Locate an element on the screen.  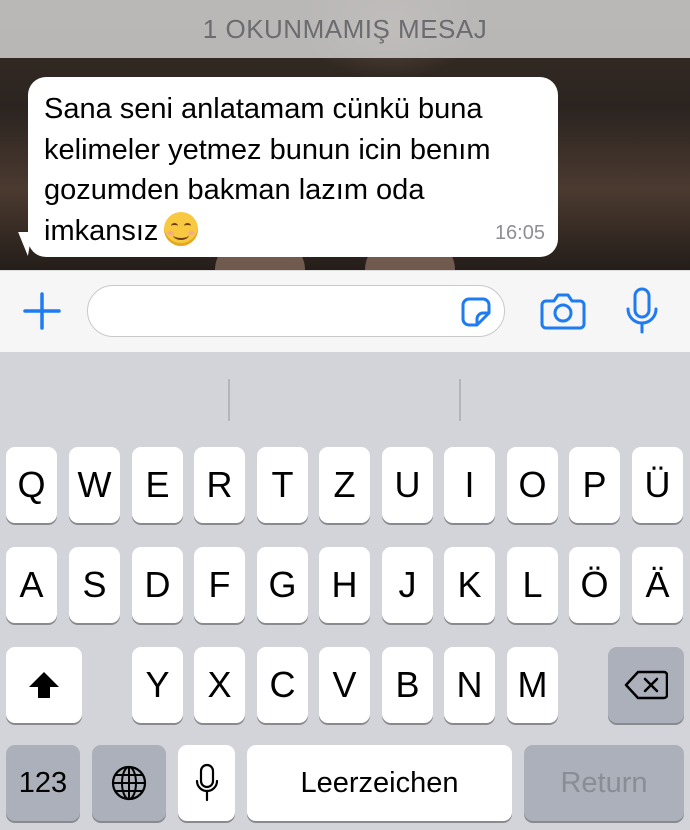
attach-plus-button is located at coordinates (42, 311).